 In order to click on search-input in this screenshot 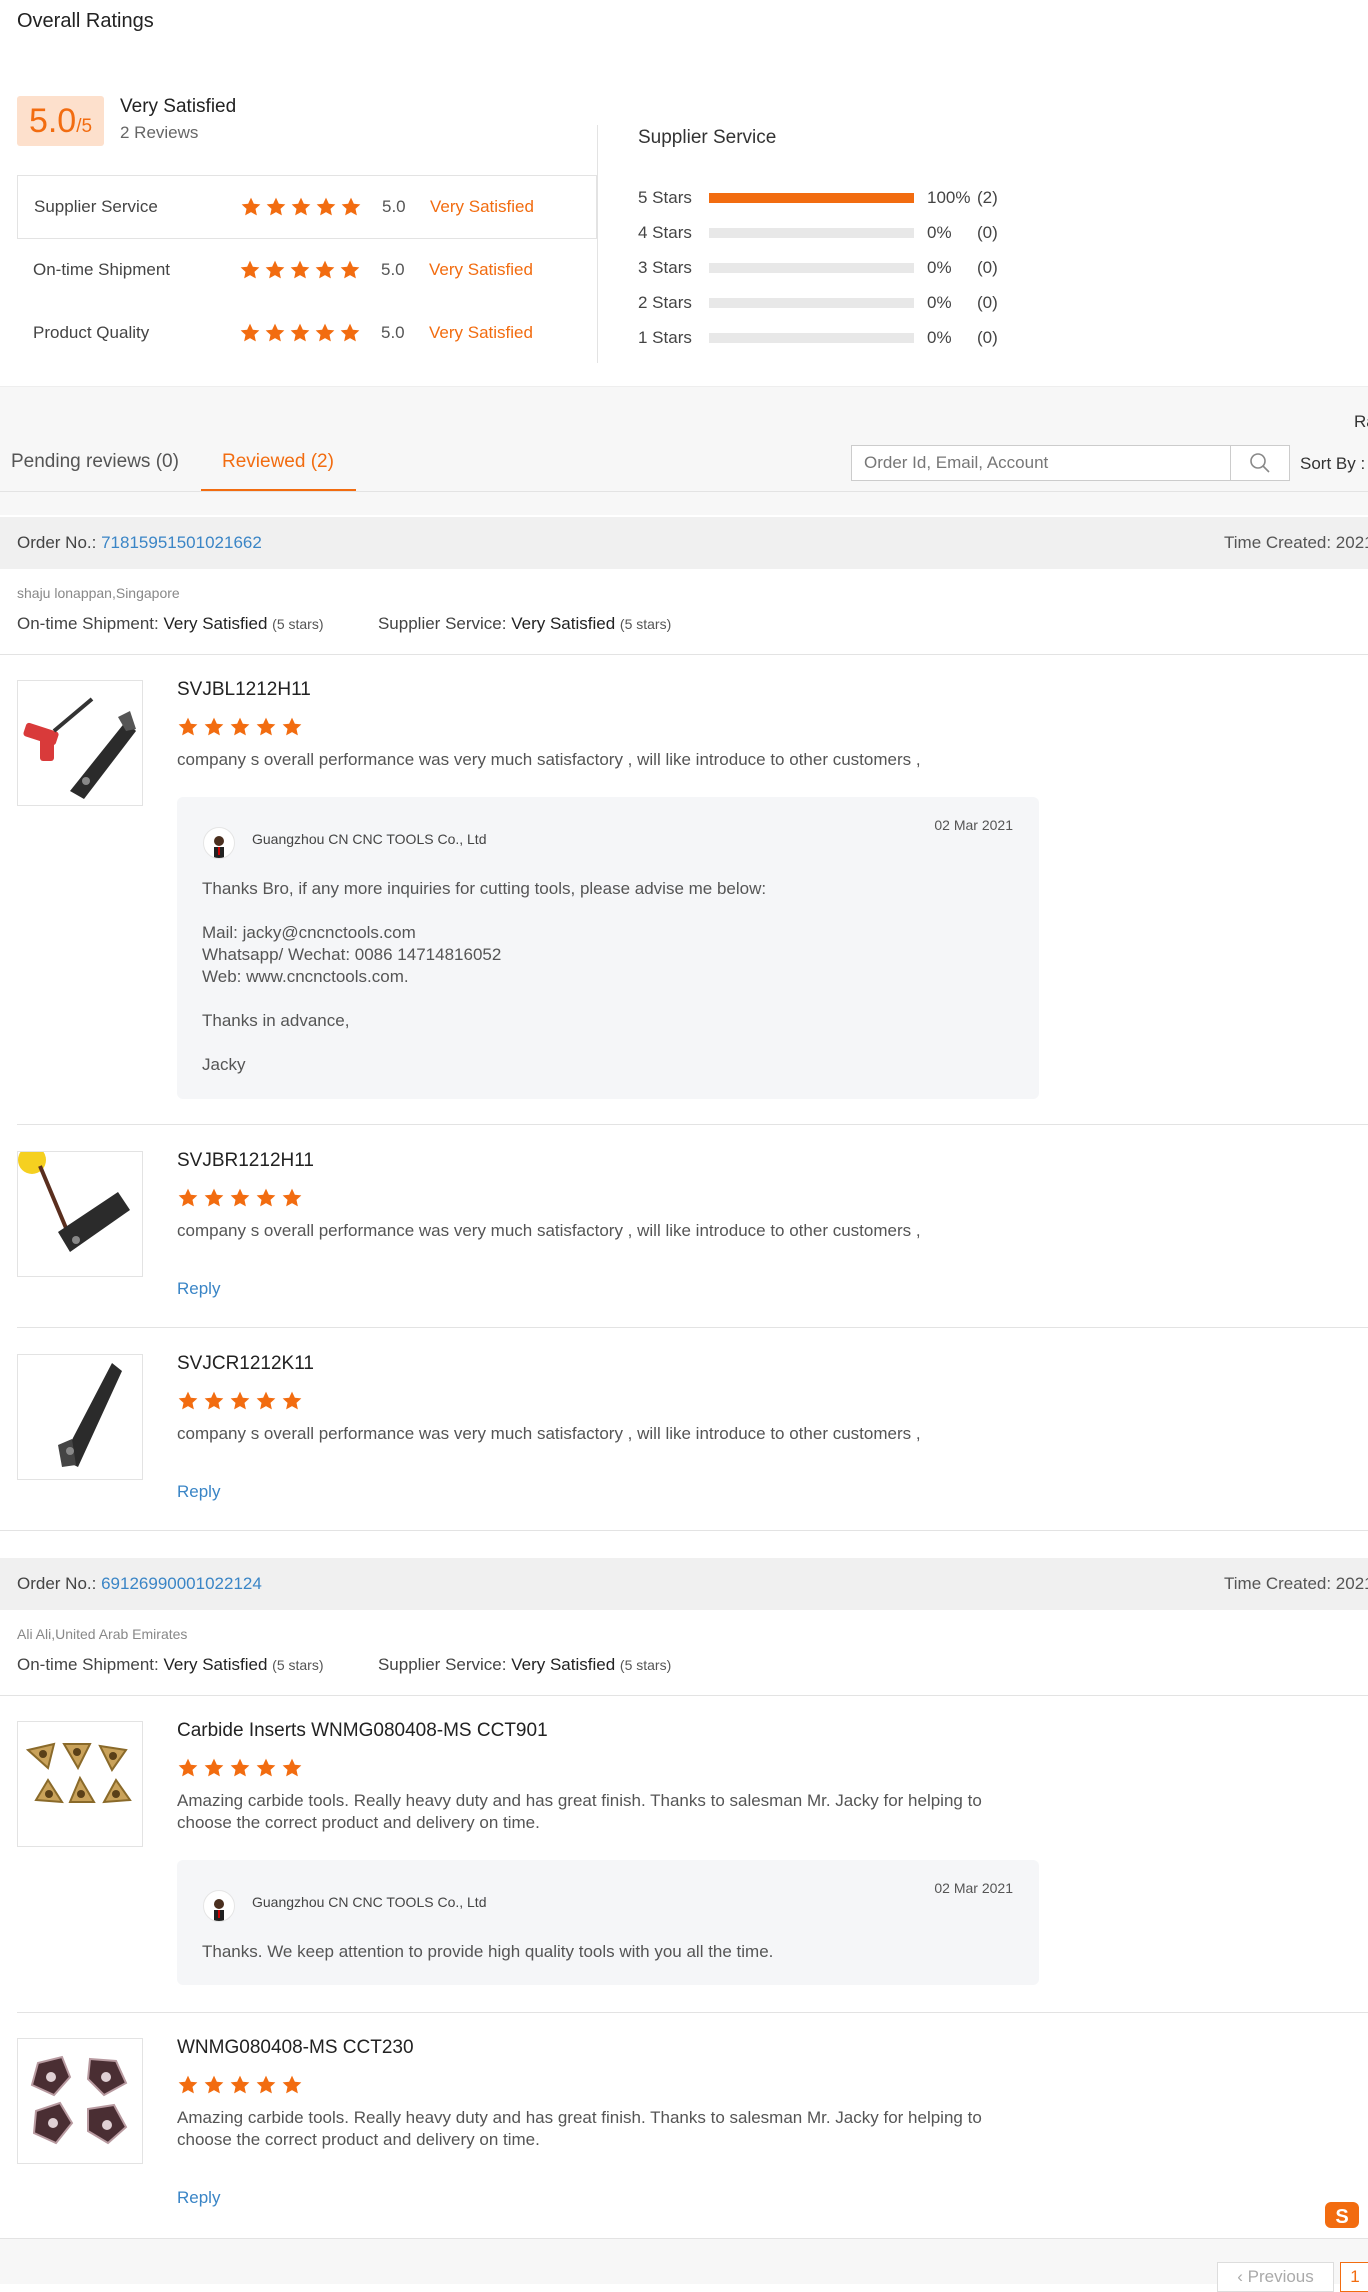, I will do `click(1041, 463)`.